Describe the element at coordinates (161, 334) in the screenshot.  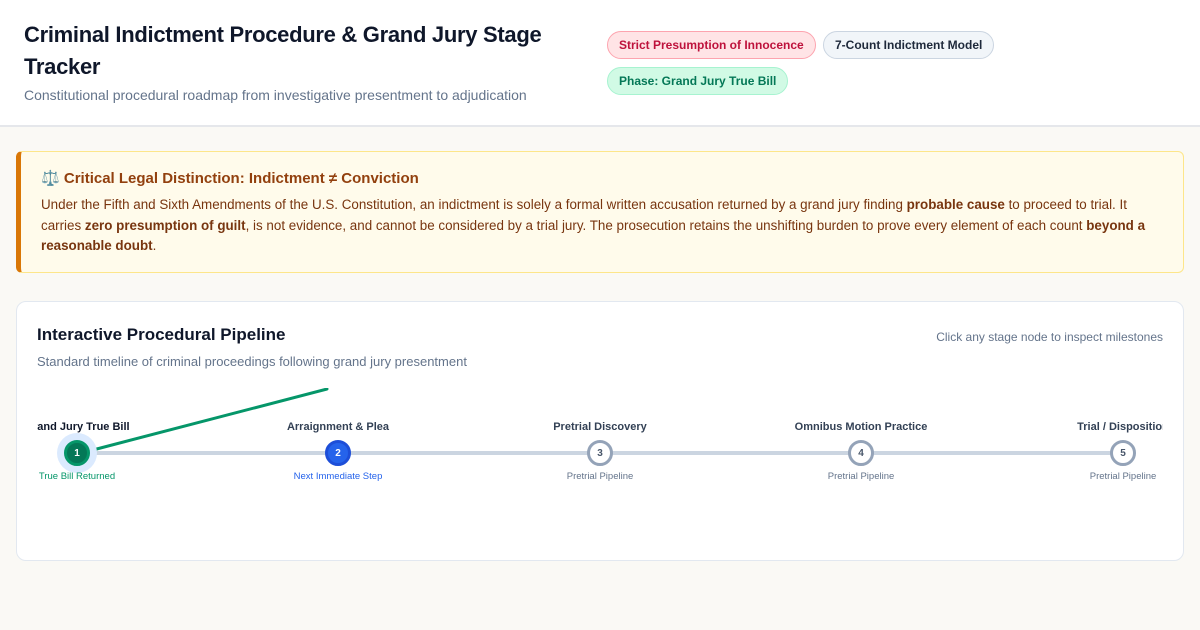
I see `pipeline-title: Interactive Procedural Pipeline` at that location.